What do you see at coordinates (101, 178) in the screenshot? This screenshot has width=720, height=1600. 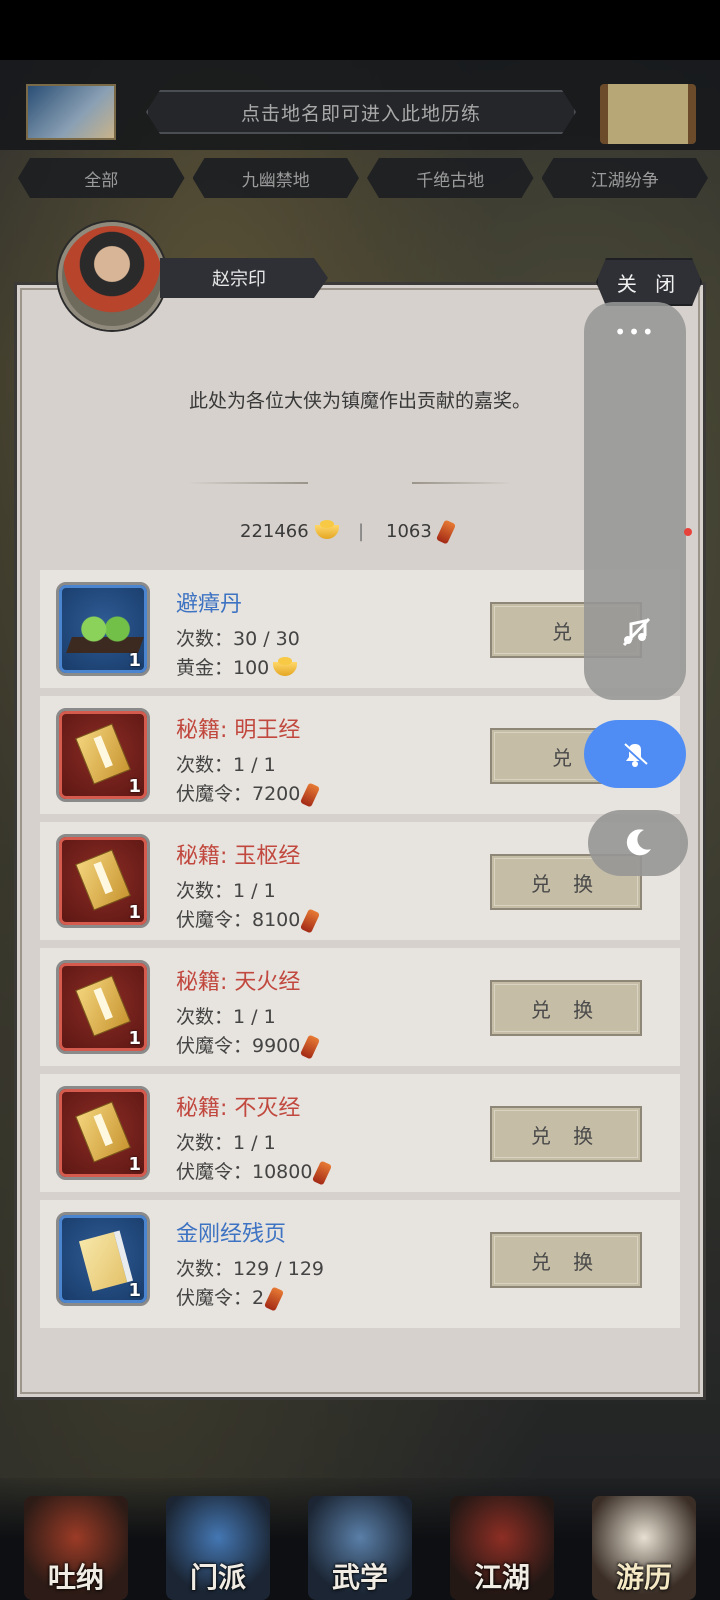 I see `tab-all: 全部` at bounding box center [101, 178].